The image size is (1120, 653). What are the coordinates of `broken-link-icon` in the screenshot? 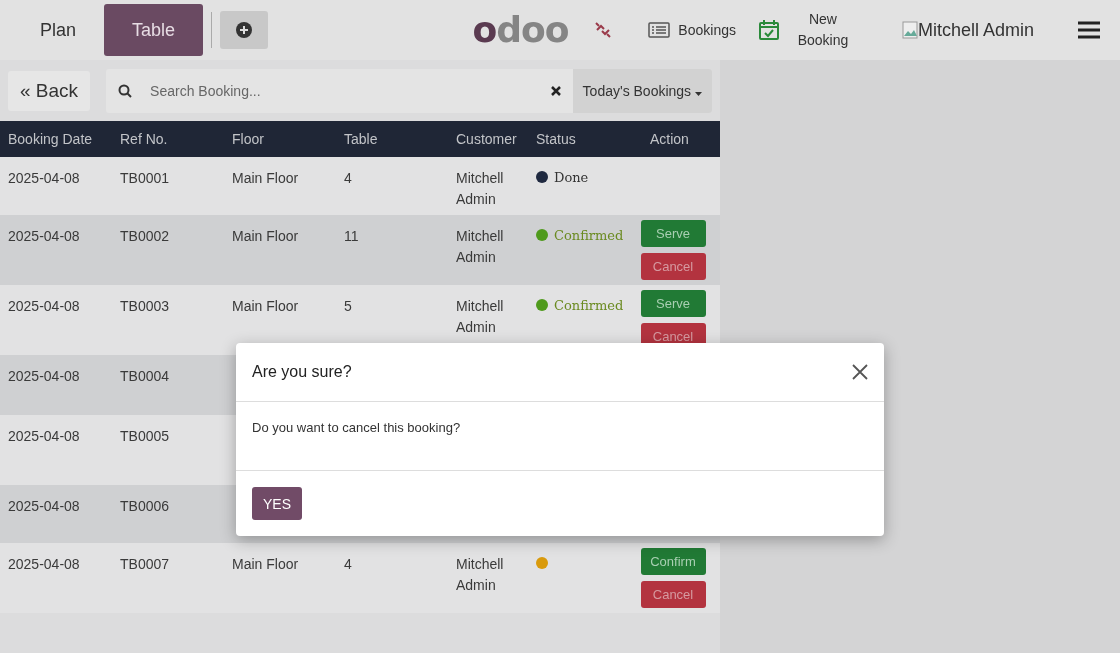 It's located at (603, 30).